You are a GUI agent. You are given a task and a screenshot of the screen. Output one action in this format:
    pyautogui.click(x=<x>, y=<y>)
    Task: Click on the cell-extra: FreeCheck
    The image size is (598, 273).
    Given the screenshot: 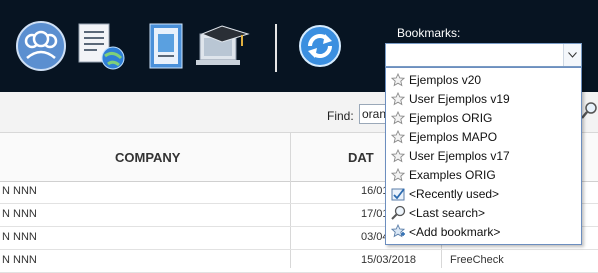 What is the action you would take?
    pyautogui.click(x=477, y=260)
    